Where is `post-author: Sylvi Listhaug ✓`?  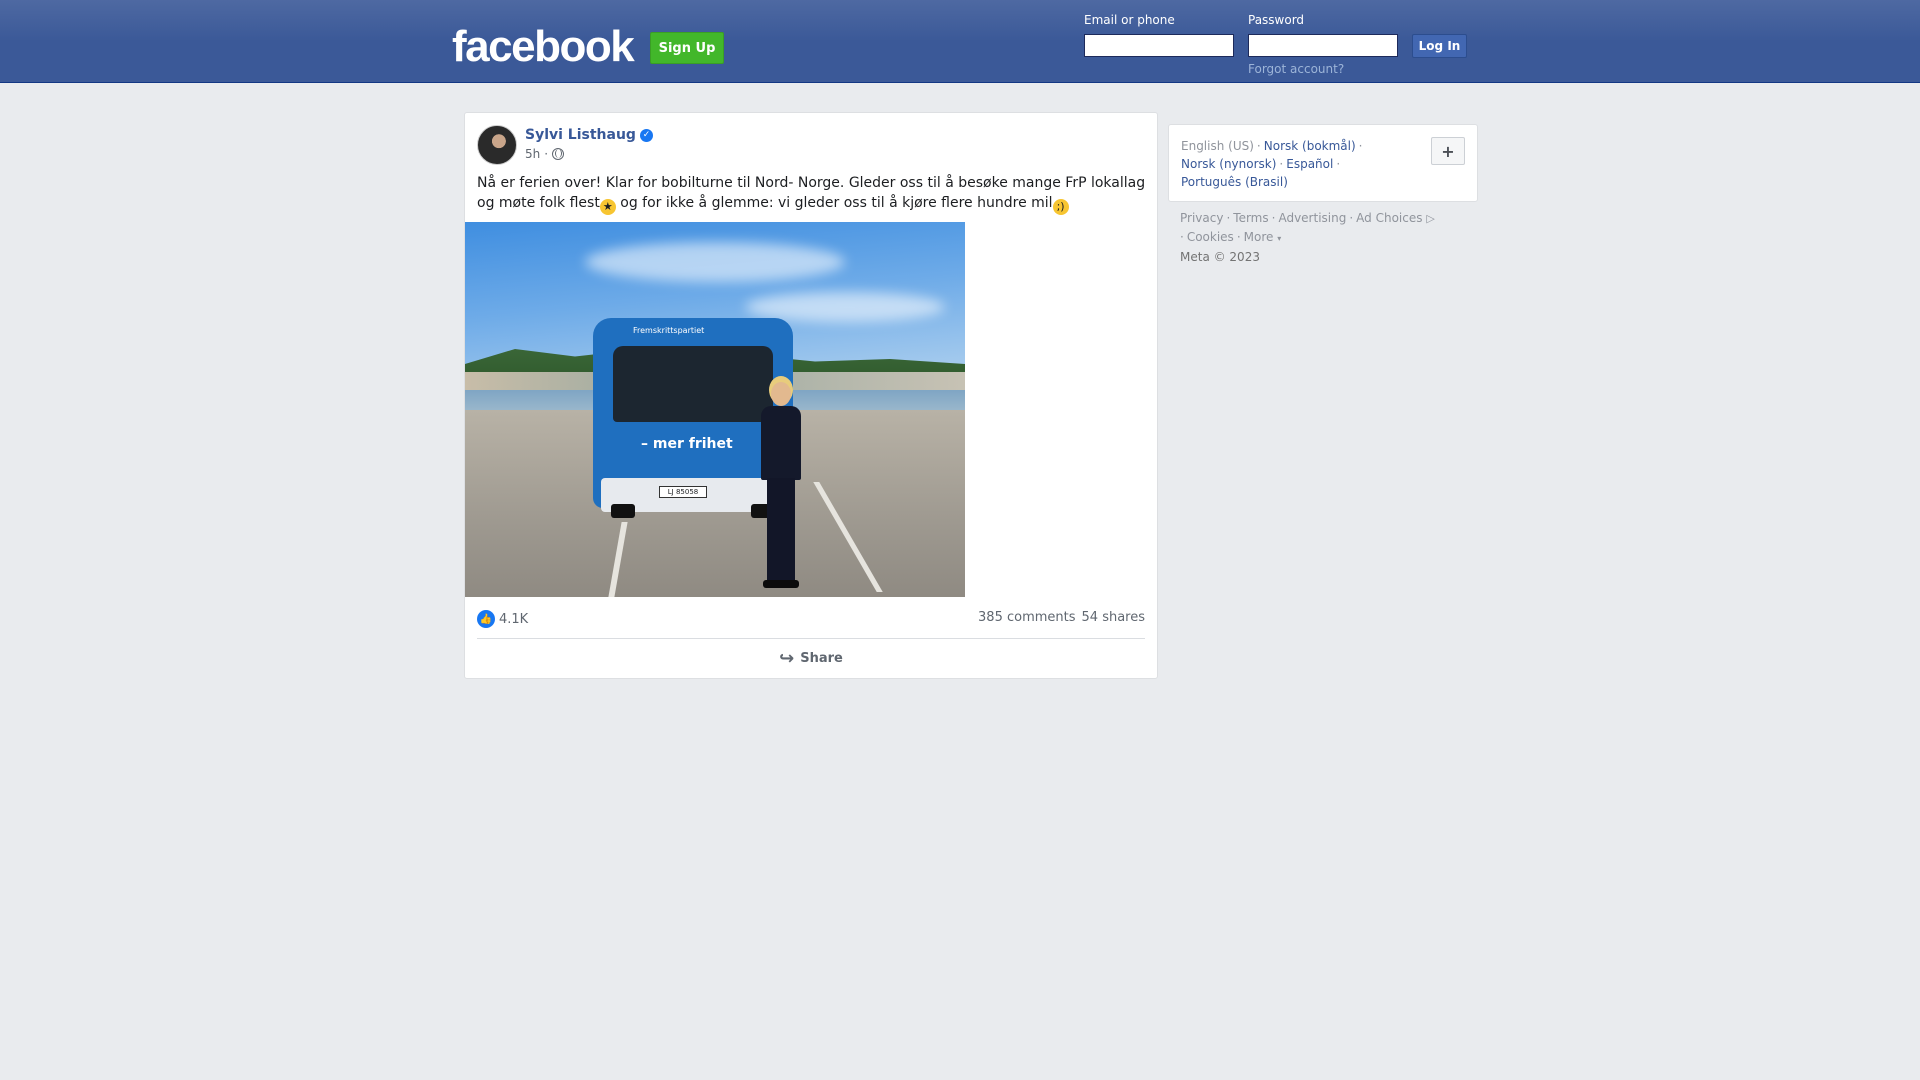
post-author: Sylvi Listhaug ✓ is located at coordinates (589, 135).